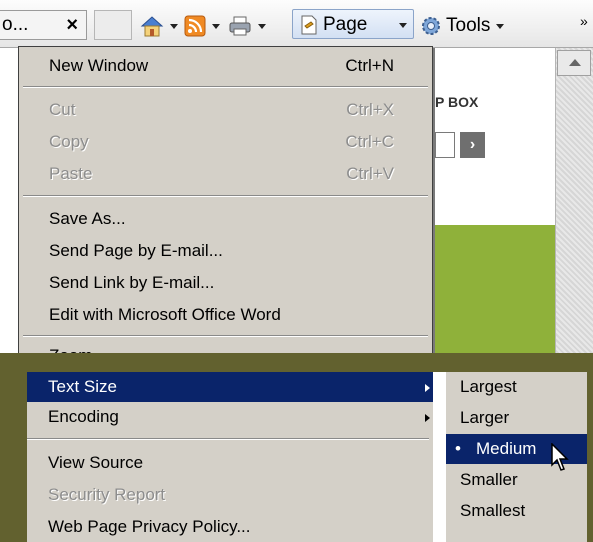  Describe the element at coordinates (431, 26) in the screenshot. I see `gear-icon` at that location.